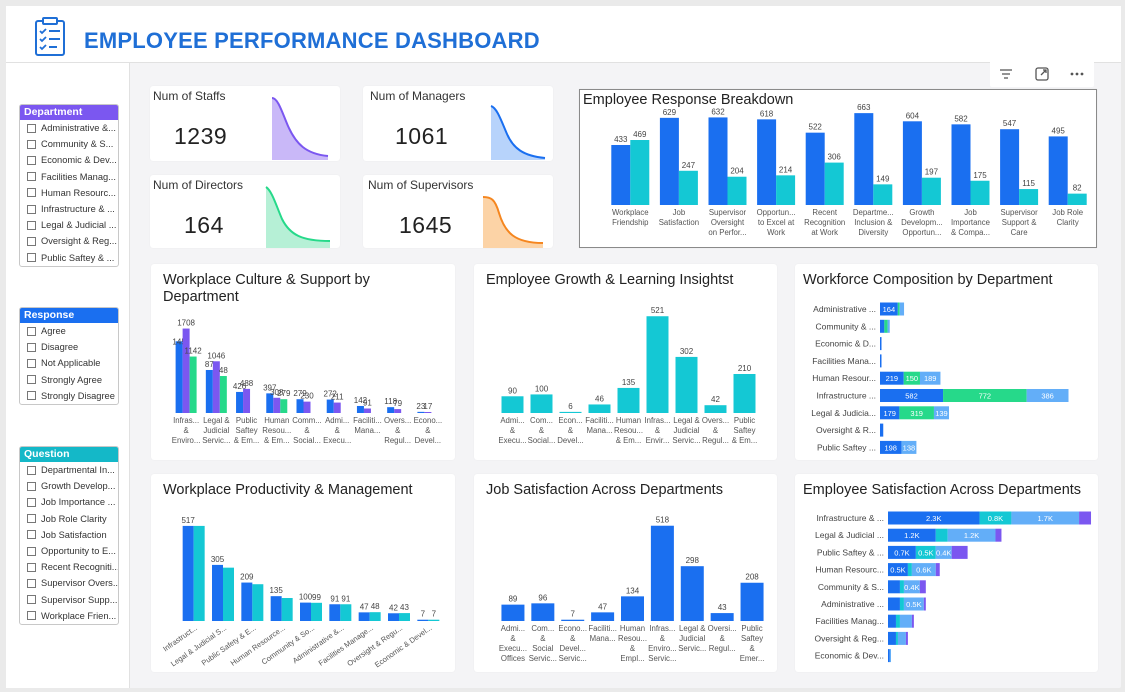  Describe the element at coordinates (776, 222) in the screenshot. I see `category-label: to Excel at` at that location.